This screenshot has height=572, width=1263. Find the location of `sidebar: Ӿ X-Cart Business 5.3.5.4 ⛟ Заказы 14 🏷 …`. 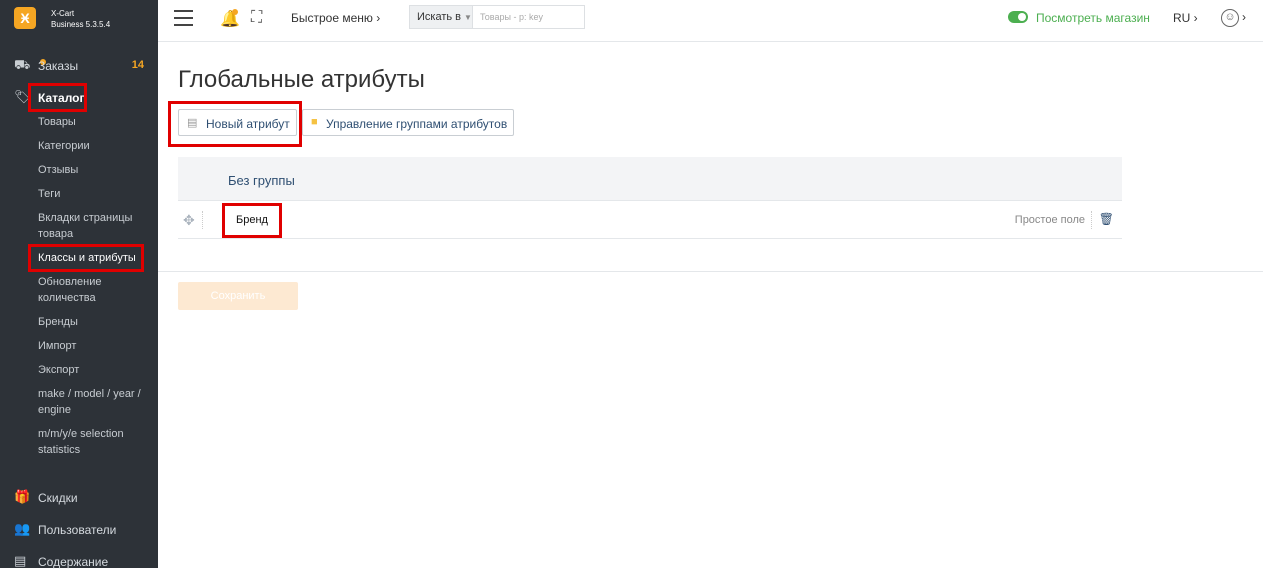

sidebar: Ӿ X-Cart Business 5.3.5.4 ⛟ Заказы 14 🏷 … is located at coordinates (79, 284).